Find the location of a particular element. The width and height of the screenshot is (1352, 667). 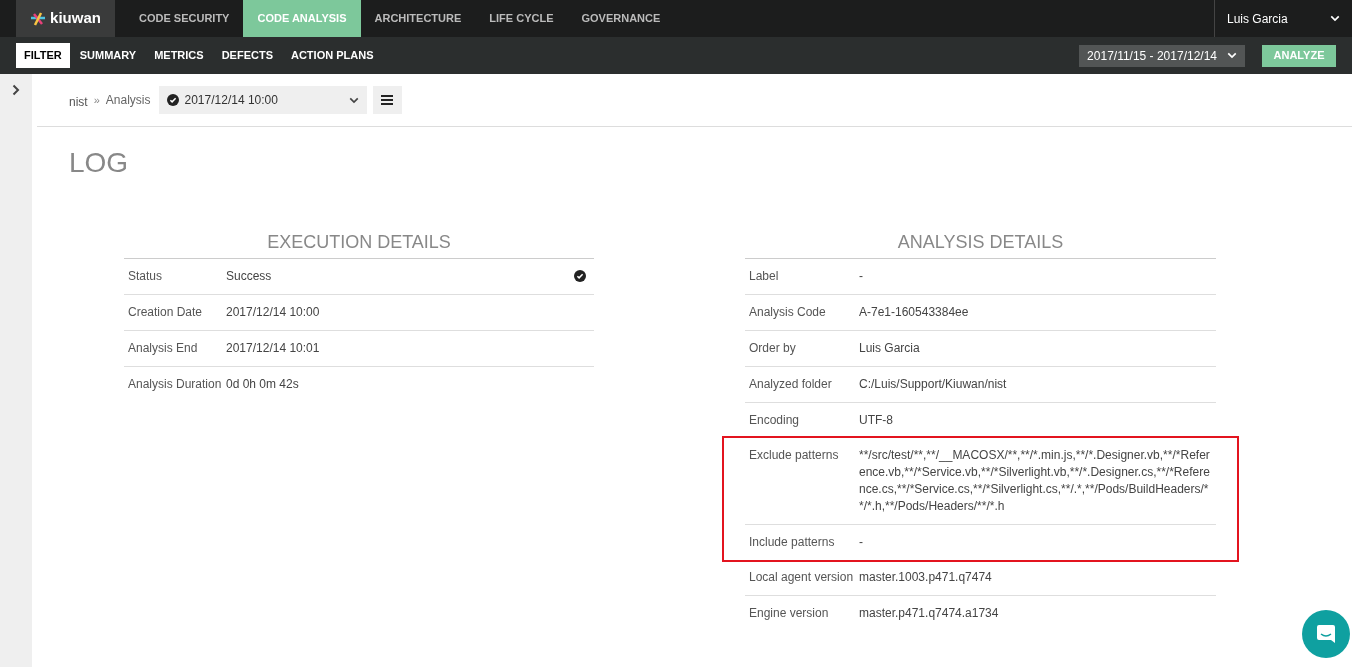

sub-nav-tab: FILTER is located at coordinates (43, 55).